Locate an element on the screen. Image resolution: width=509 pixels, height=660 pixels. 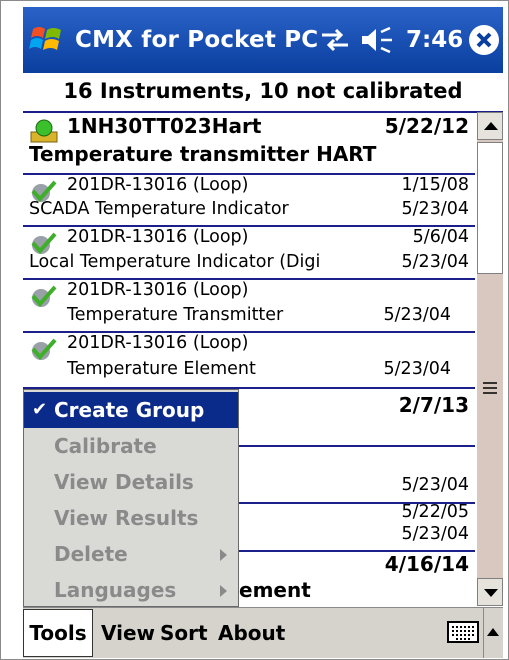
menu-sort: Sort is located at coordinates (184, 633).